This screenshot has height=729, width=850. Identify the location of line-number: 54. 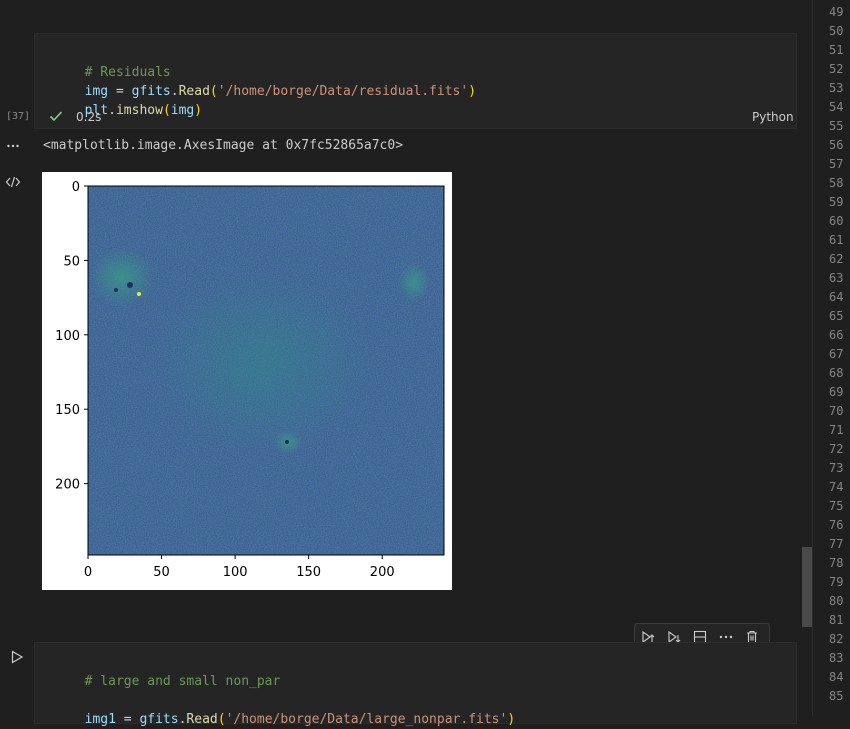
(836, 107).